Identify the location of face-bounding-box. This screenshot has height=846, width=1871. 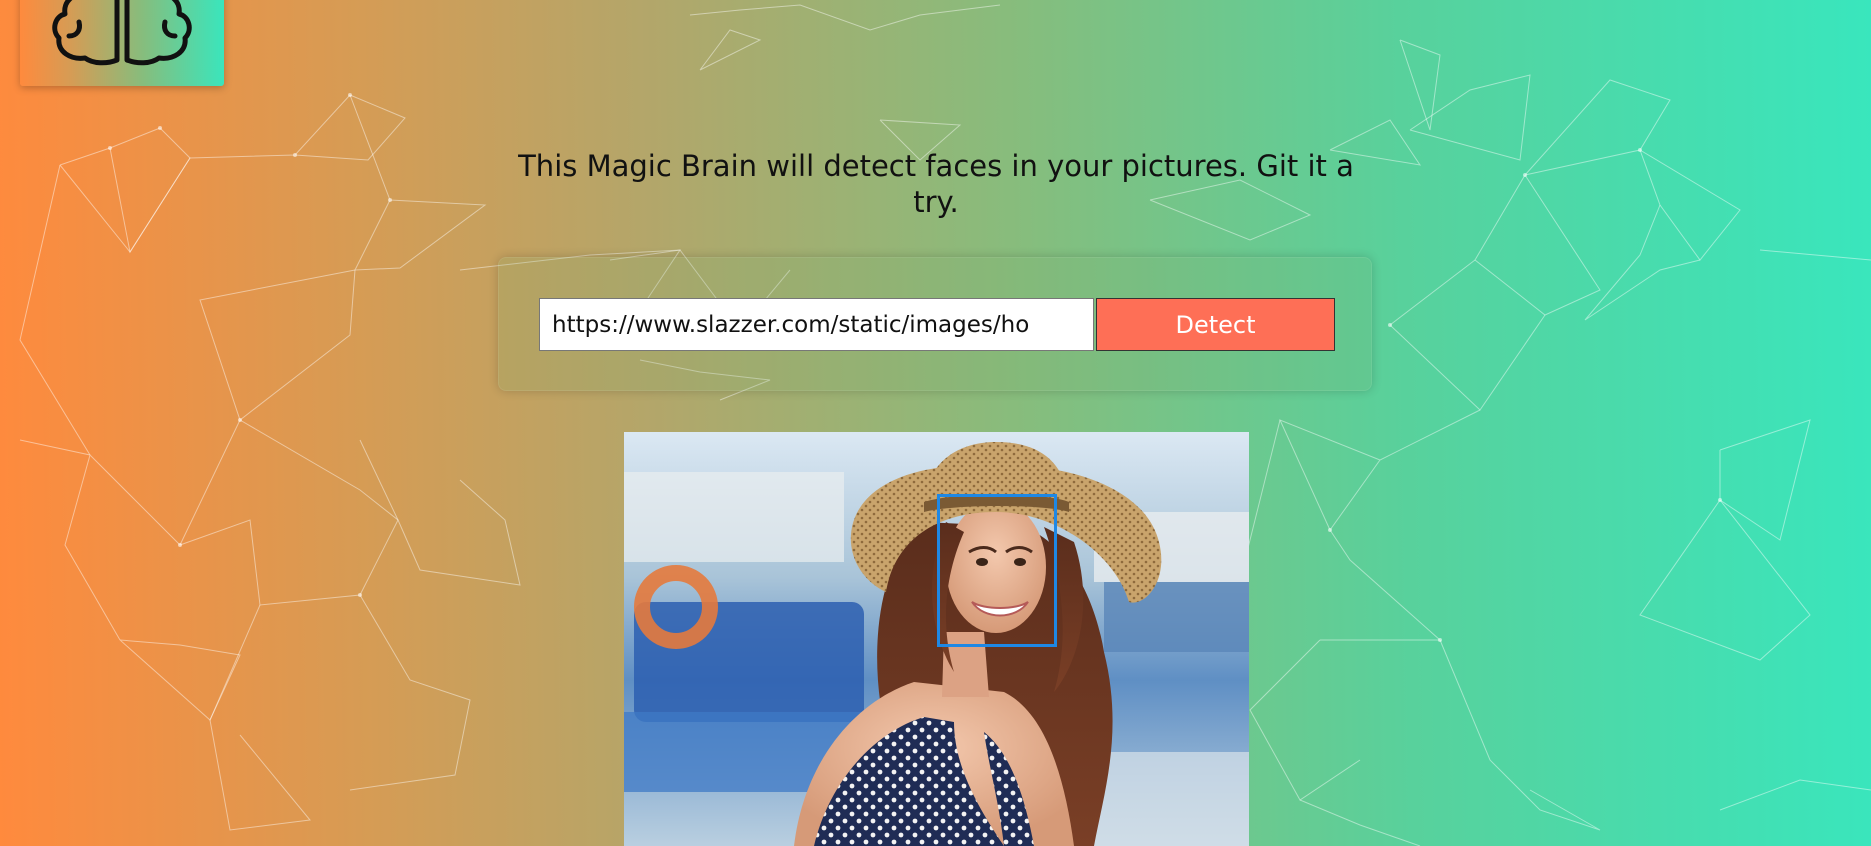
(997, 570).